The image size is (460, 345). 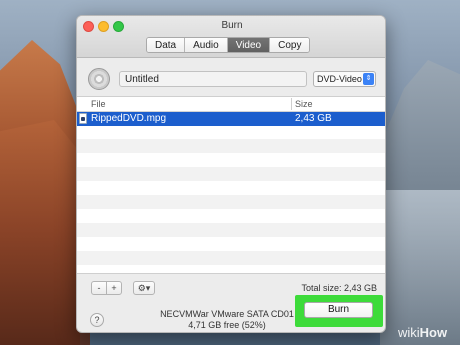 What do you see at coordinates (206, 45) in the screenshot?
I see `tab-audio: Audio` at bounding box center [206, 45].